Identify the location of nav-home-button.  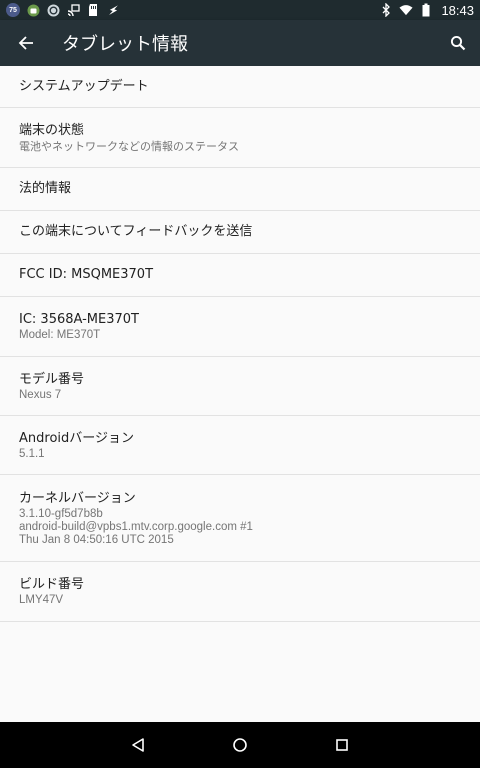
(240, 745).